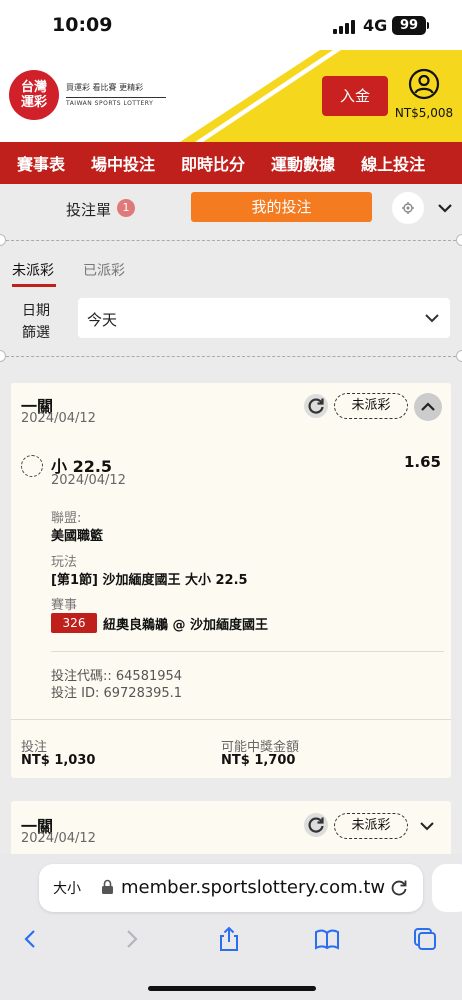 The height and width of the screenshot is (1000, 462). I want to click on date-filter-value: 今天, so click(102, 320).